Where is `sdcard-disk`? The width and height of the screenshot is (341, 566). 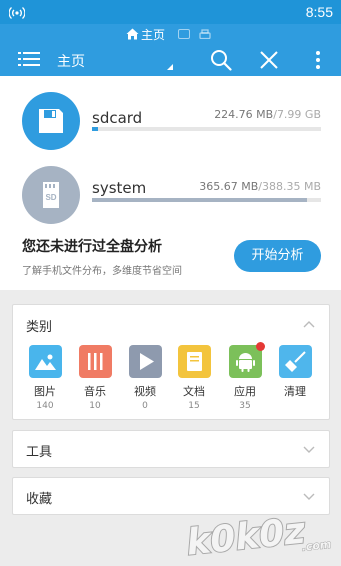
sdcard-disk is located at coordinates (51, 121).